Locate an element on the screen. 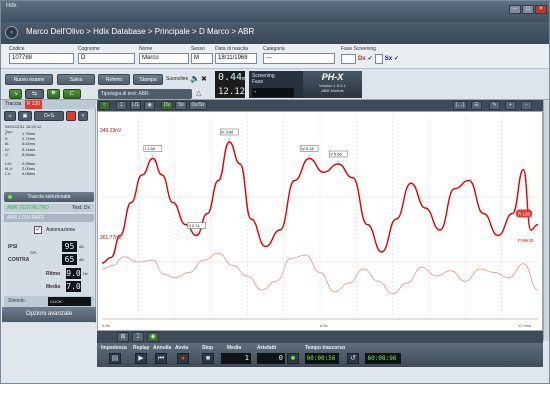 The height and width of the screenshot is (400, 550). nascita-input: 18/11/1968 is located at coordinates (236, 58).